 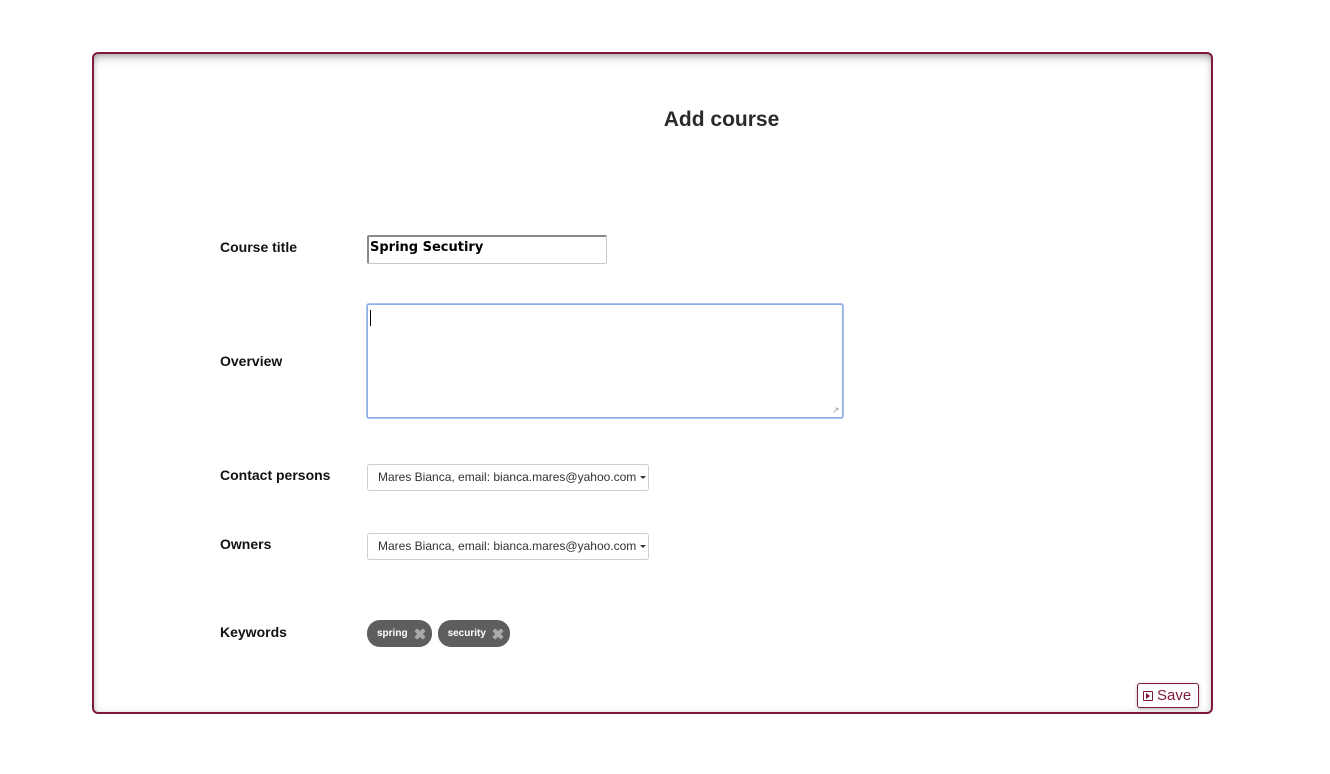 I want to click on course-title-input: Spring Secutiry, so click(x=487, y=249).